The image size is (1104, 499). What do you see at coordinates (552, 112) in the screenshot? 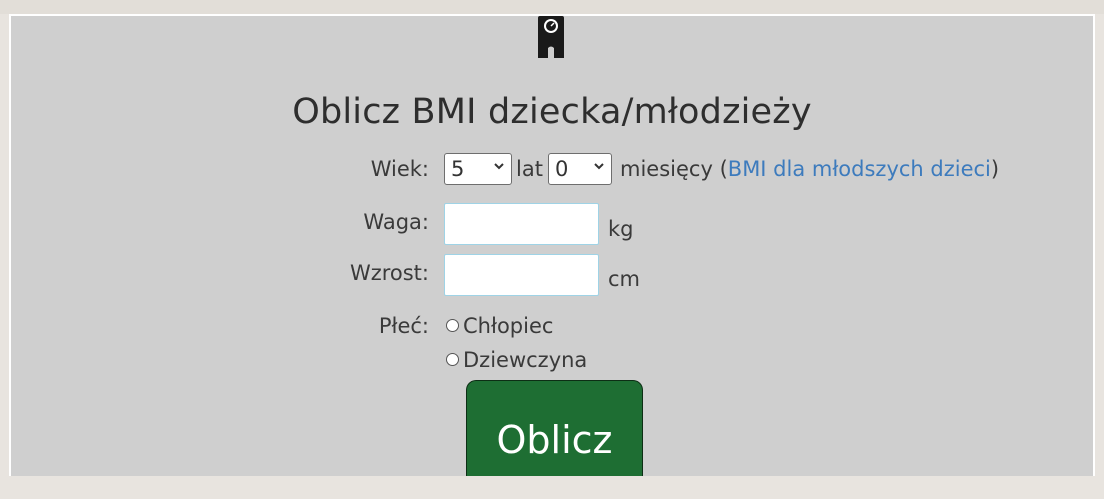
I see `page-title: Oblicz BMI dziecka/młodzieży` at bounding box center [552, 112].